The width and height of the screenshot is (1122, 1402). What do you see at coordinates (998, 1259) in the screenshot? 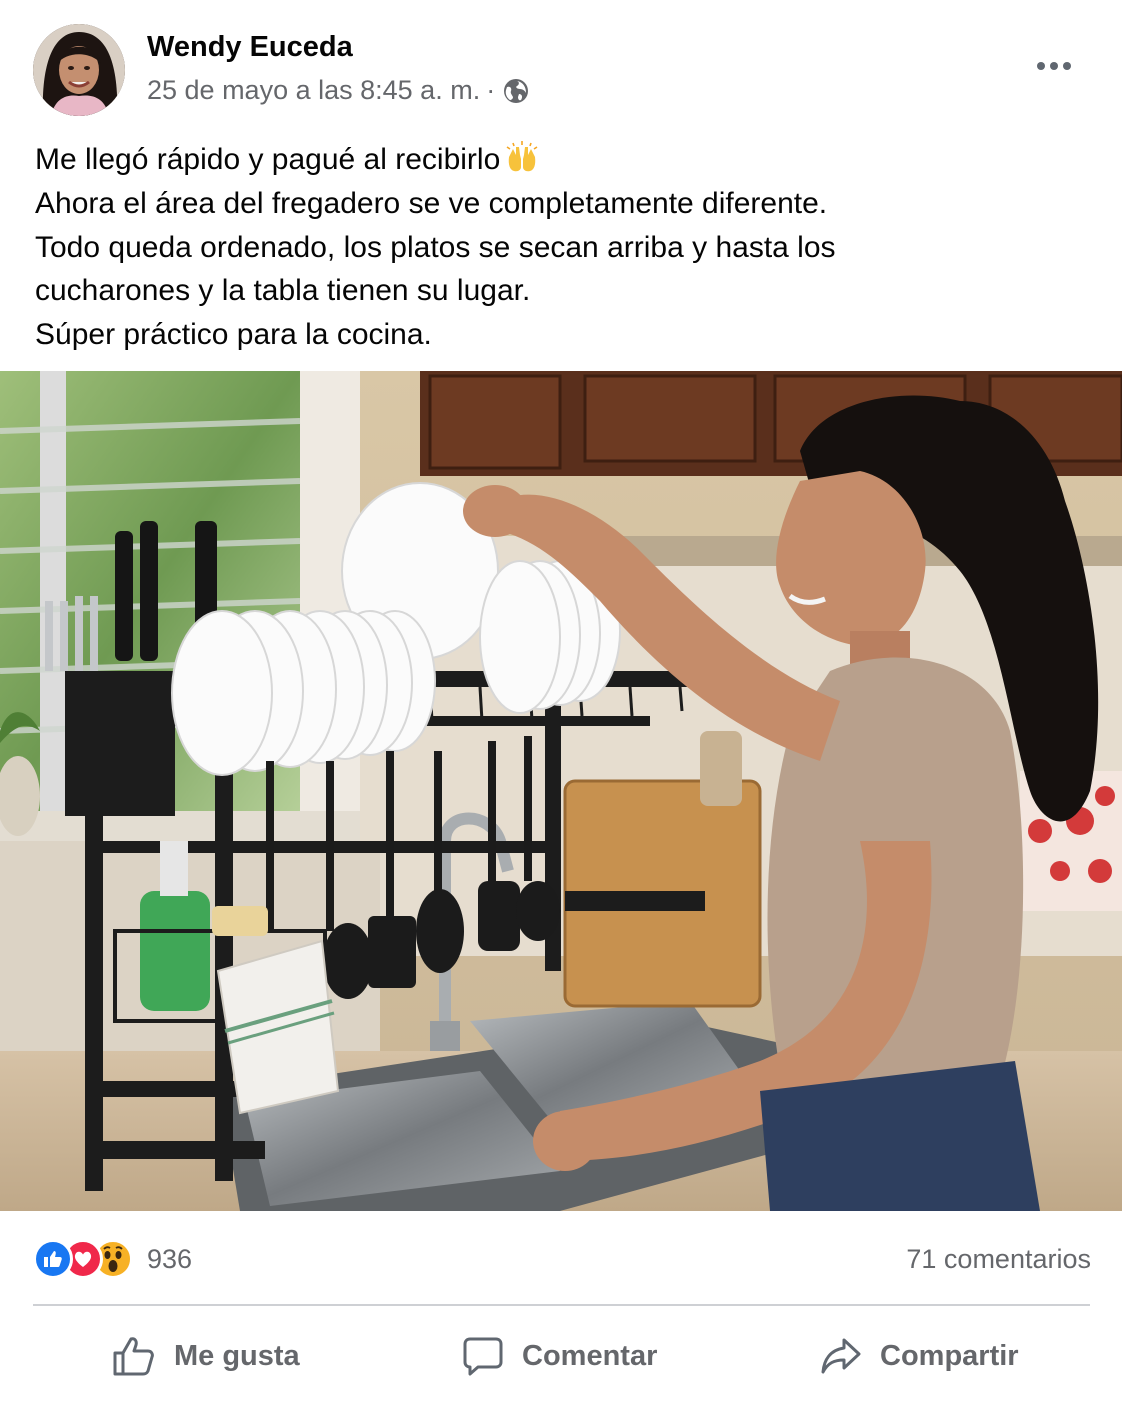
I see `comments-count: 71 comentarios` at bounding box center [998, 1259].